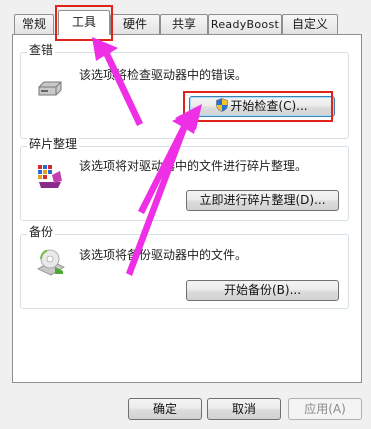 The image size is (371, 429). I want to click on tools-tab-highlight, so click(84, 23).